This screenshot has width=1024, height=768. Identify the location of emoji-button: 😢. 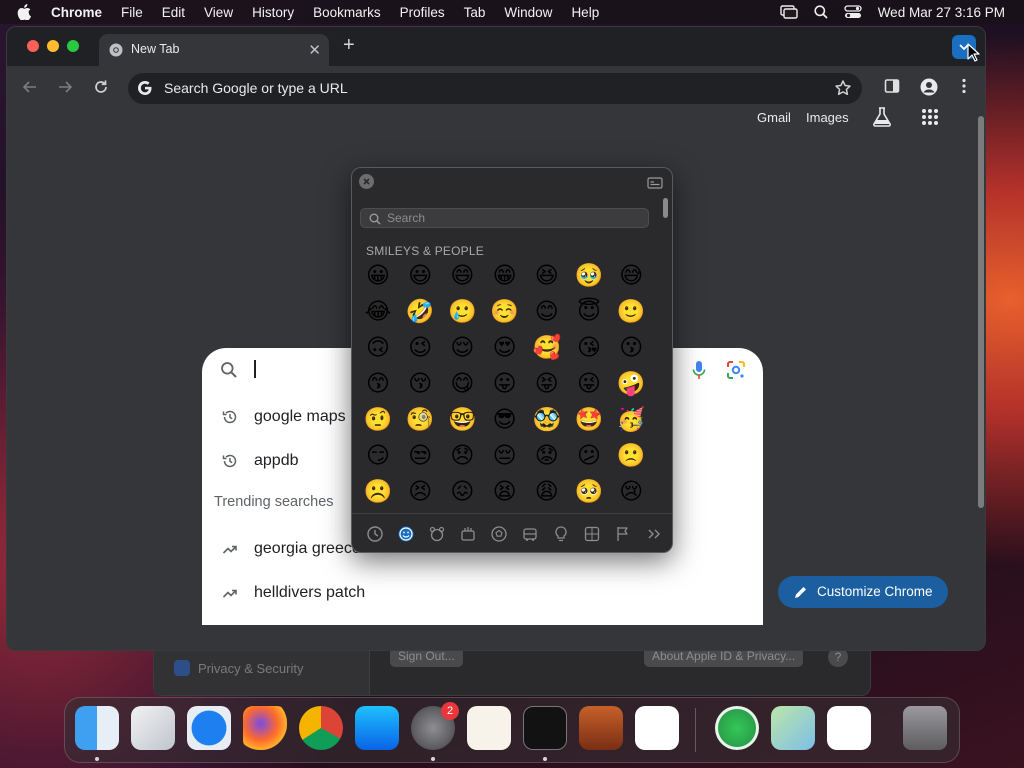
(631, 492).